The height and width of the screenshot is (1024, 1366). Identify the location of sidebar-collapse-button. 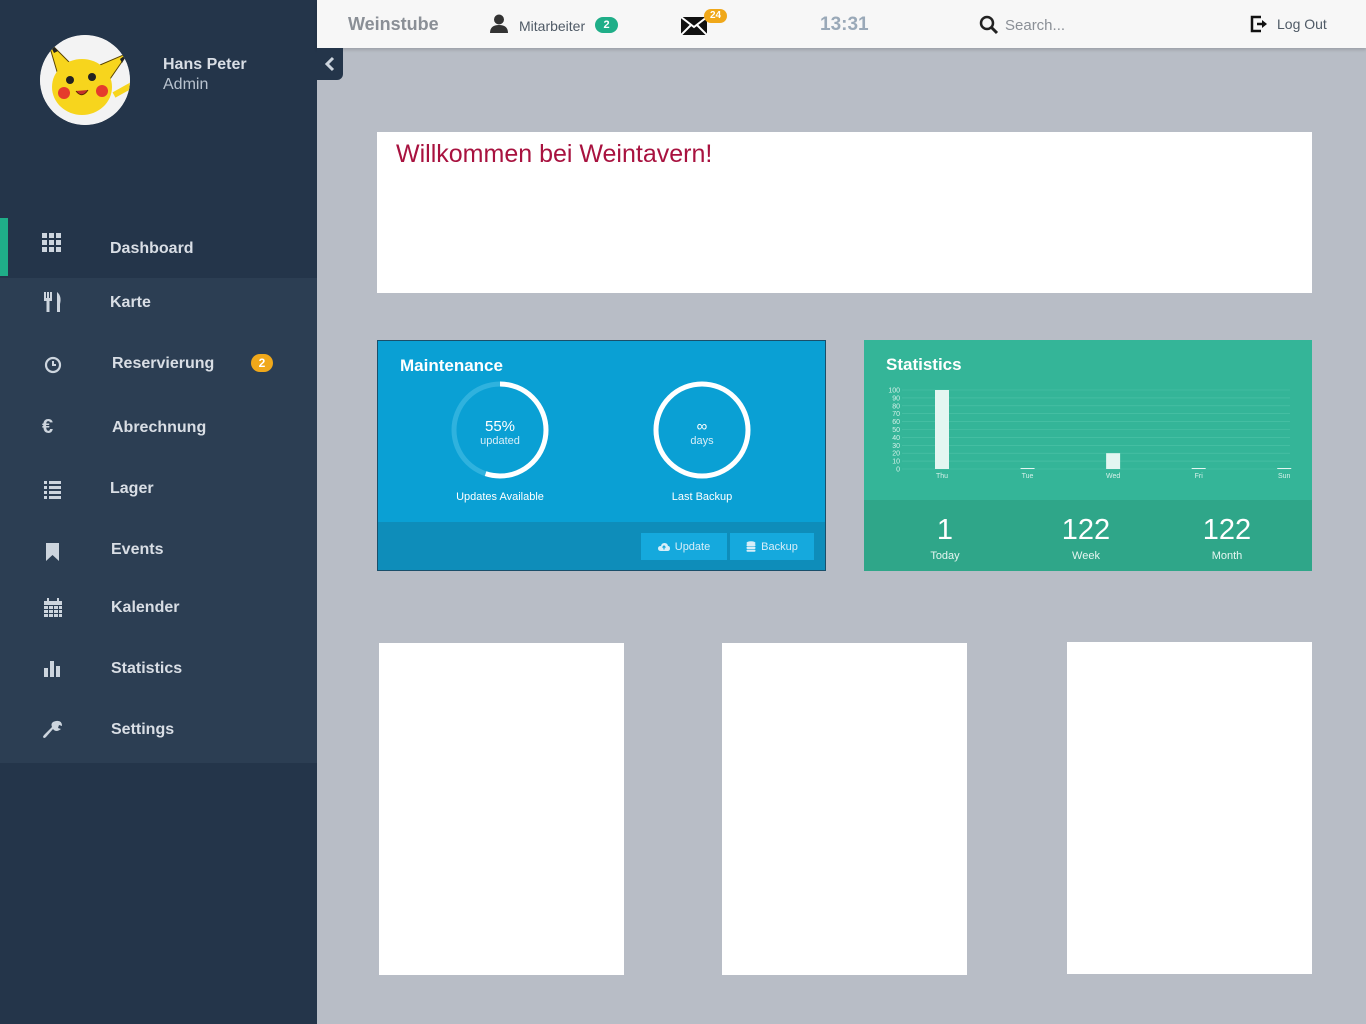
(330, 64).